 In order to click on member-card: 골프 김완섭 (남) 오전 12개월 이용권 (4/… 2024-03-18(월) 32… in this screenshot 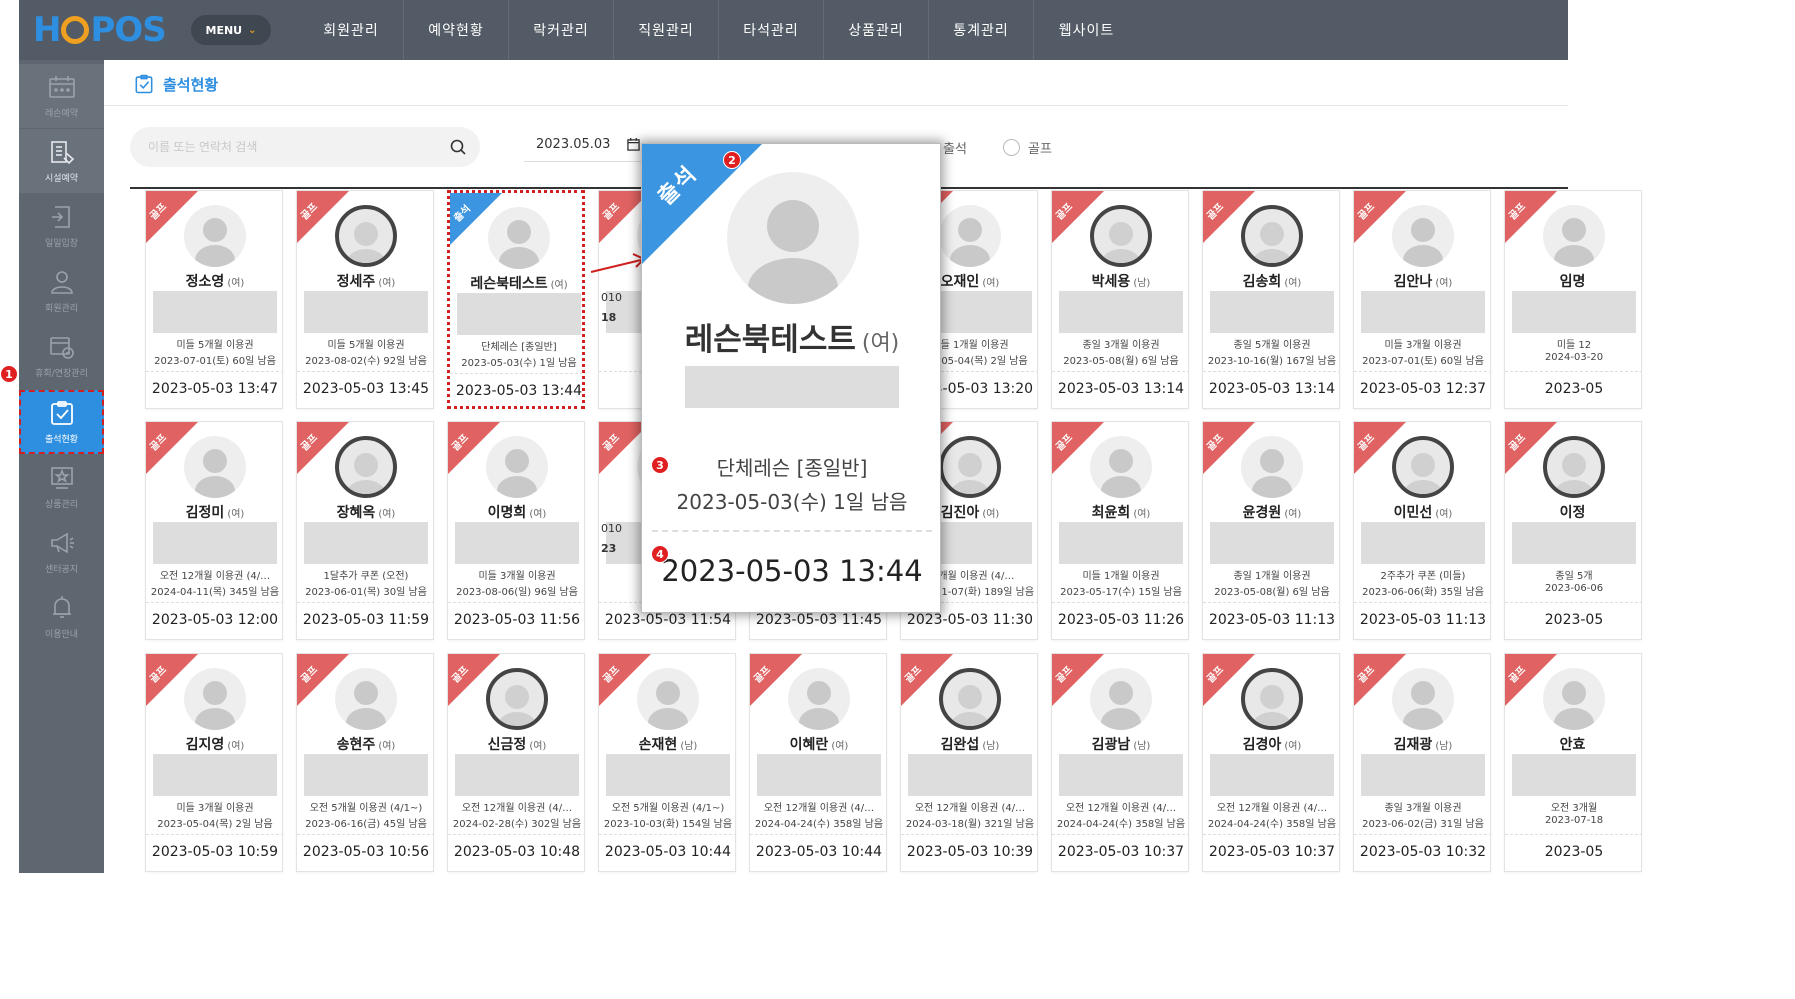, I will do `click(969, 762)`.